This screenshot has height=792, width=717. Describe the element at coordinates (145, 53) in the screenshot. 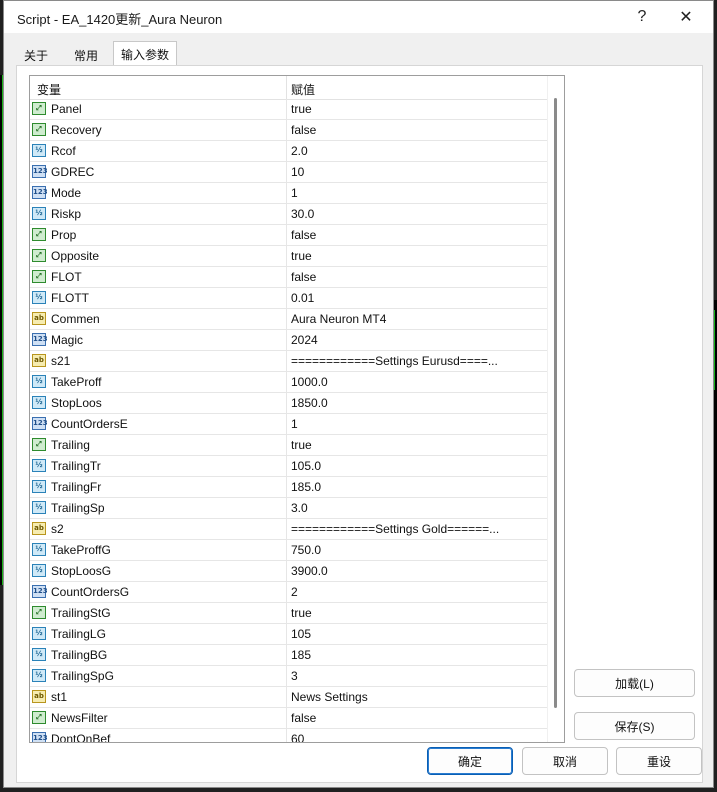

I see `tab-inputs: 输入参数` at that location.